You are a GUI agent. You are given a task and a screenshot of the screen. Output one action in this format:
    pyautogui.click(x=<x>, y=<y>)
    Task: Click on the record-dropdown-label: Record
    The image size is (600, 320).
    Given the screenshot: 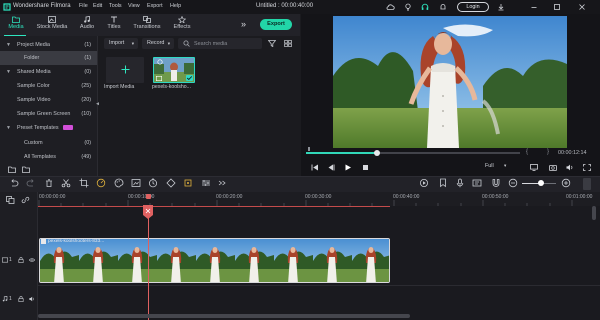 What is the action you would take?
    pyautogui.click(x=156, y=43)
    